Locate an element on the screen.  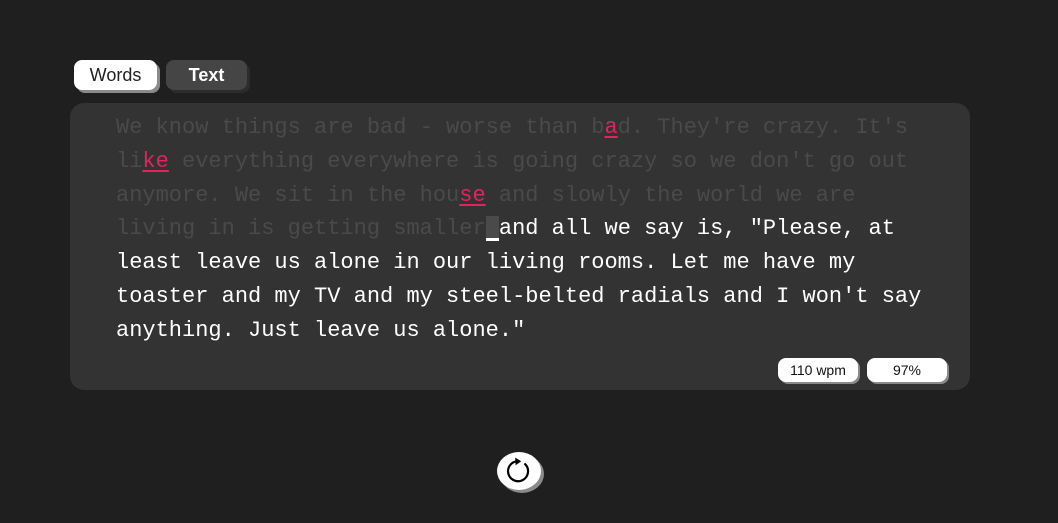
restart-button is located at coordinates (519, 471).